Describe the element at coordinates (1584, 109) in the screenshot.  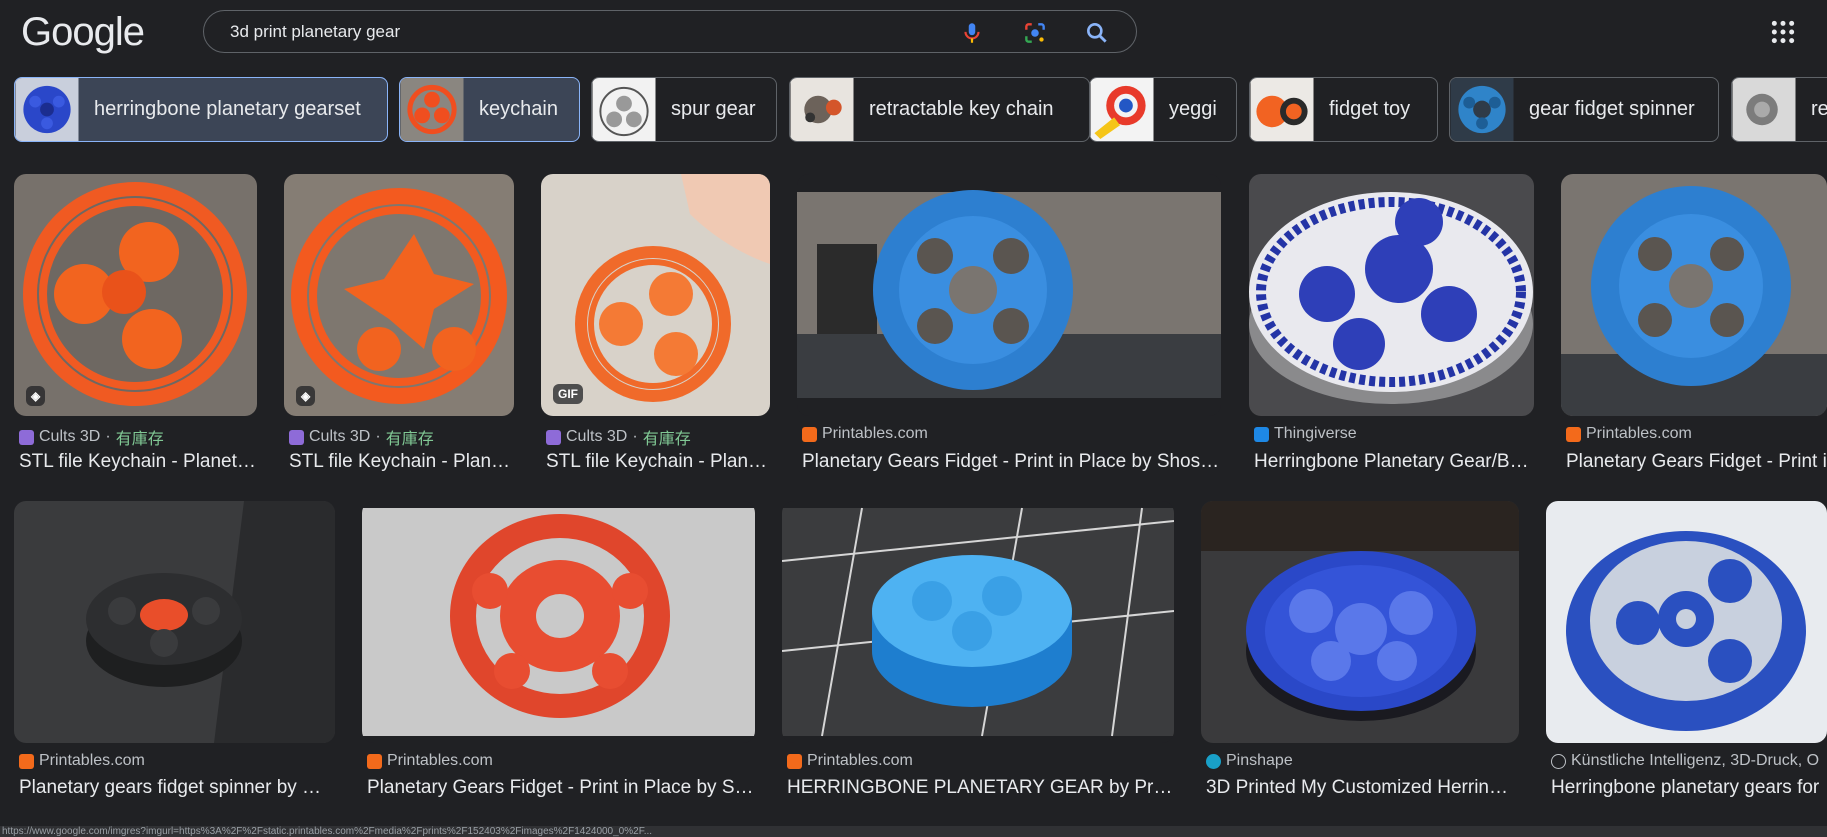
I see `chip-gear-fidget-spinner: gear fidget spinner` at that location.